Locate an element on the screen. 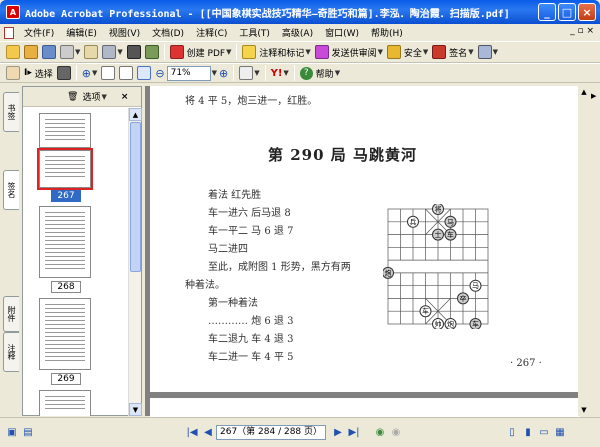  search-button is located at coordinates (134, 52).